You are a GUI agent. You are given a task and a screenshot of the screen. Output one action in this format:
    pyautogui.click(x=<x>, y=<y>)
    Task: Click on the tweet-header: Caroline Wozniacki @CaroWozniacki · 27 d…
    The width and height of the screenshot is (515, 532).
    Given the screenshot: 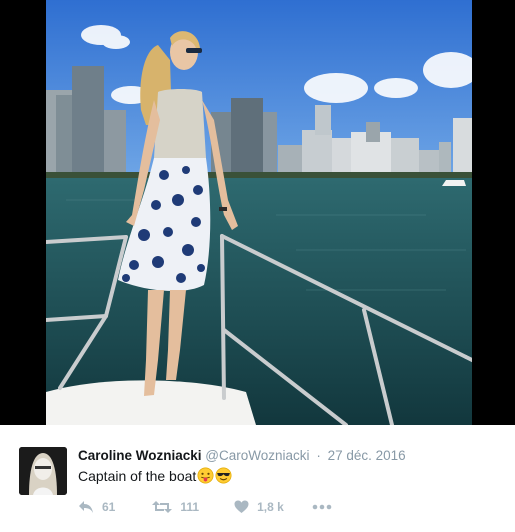 What is the action you would take?
    pyautogui.click(x=242, y=455)
    